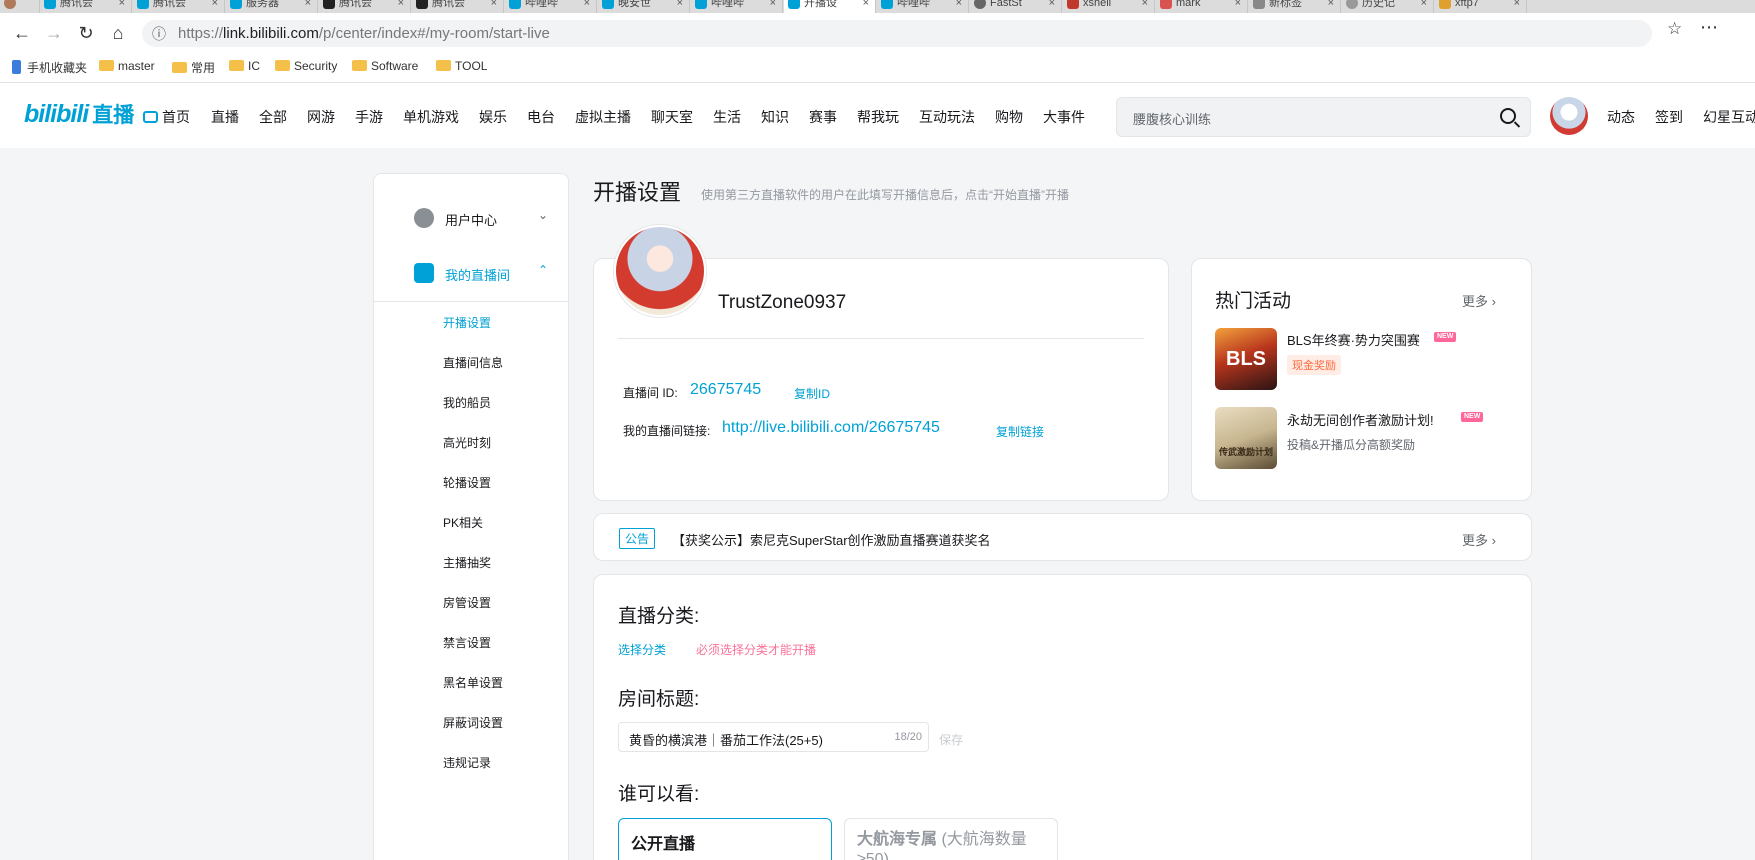  Describe the element at coordinates (49, 67) in the screenshot. I see `bookmark-mobile: 手机收藏夹` at that location.